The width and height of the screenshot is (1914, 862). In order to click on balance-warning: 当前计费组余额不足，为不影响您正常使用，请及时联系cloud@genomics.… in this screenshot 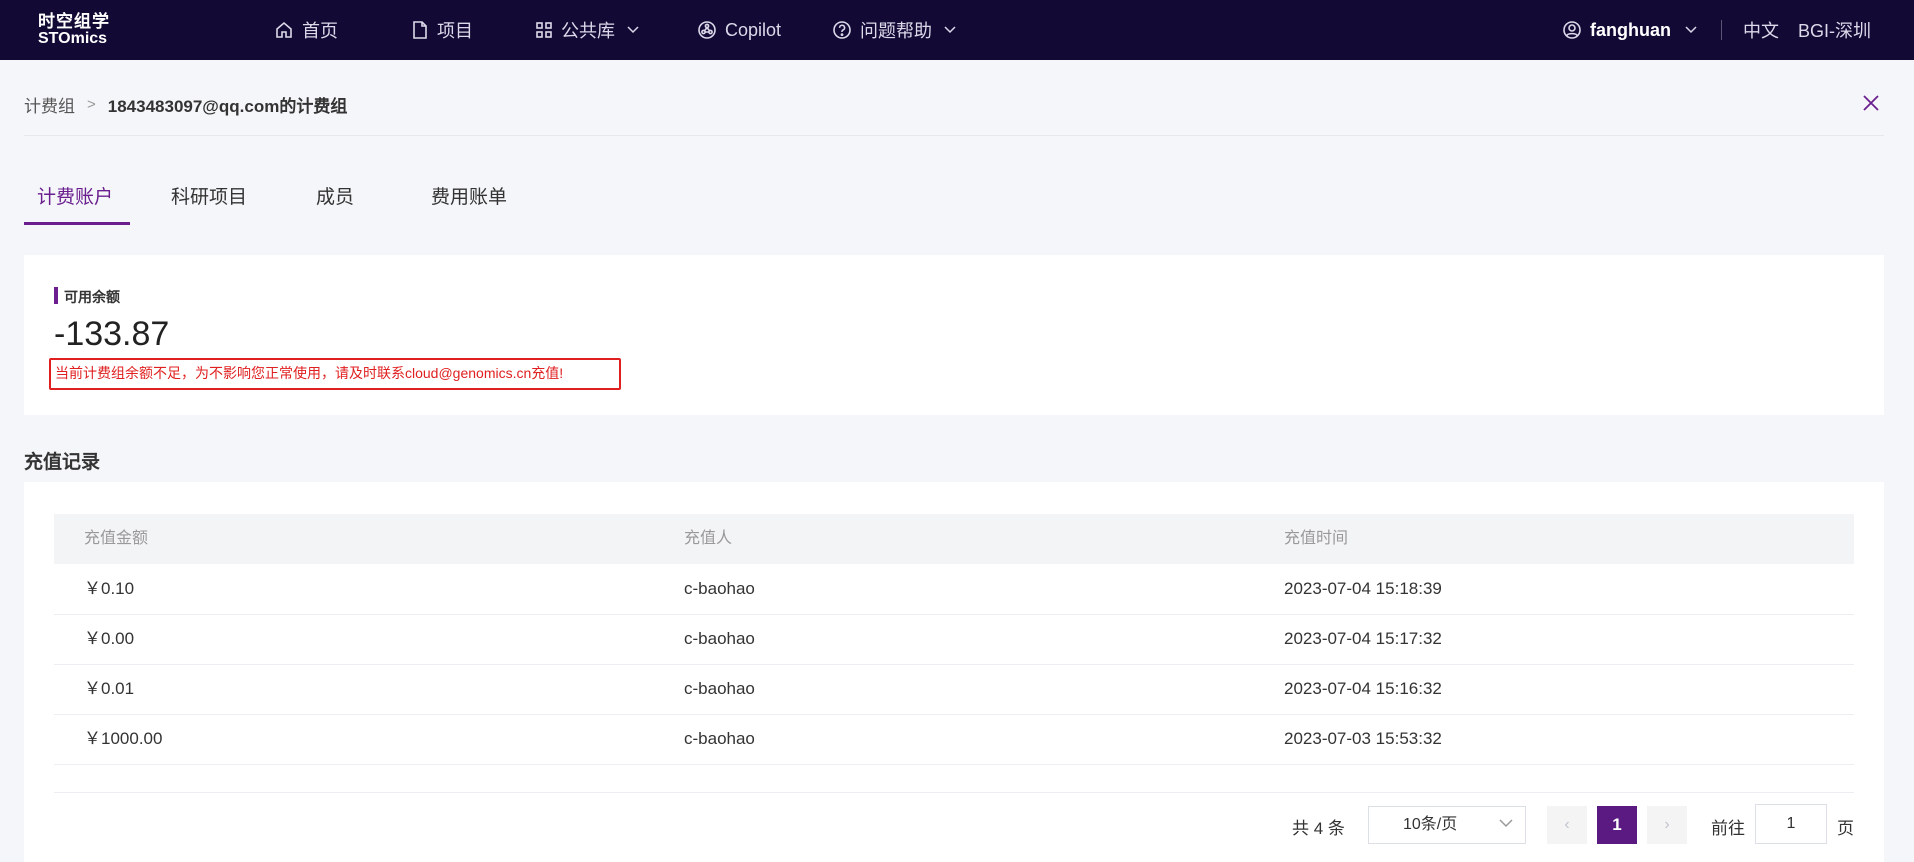, I will do `click(335, 374)`.